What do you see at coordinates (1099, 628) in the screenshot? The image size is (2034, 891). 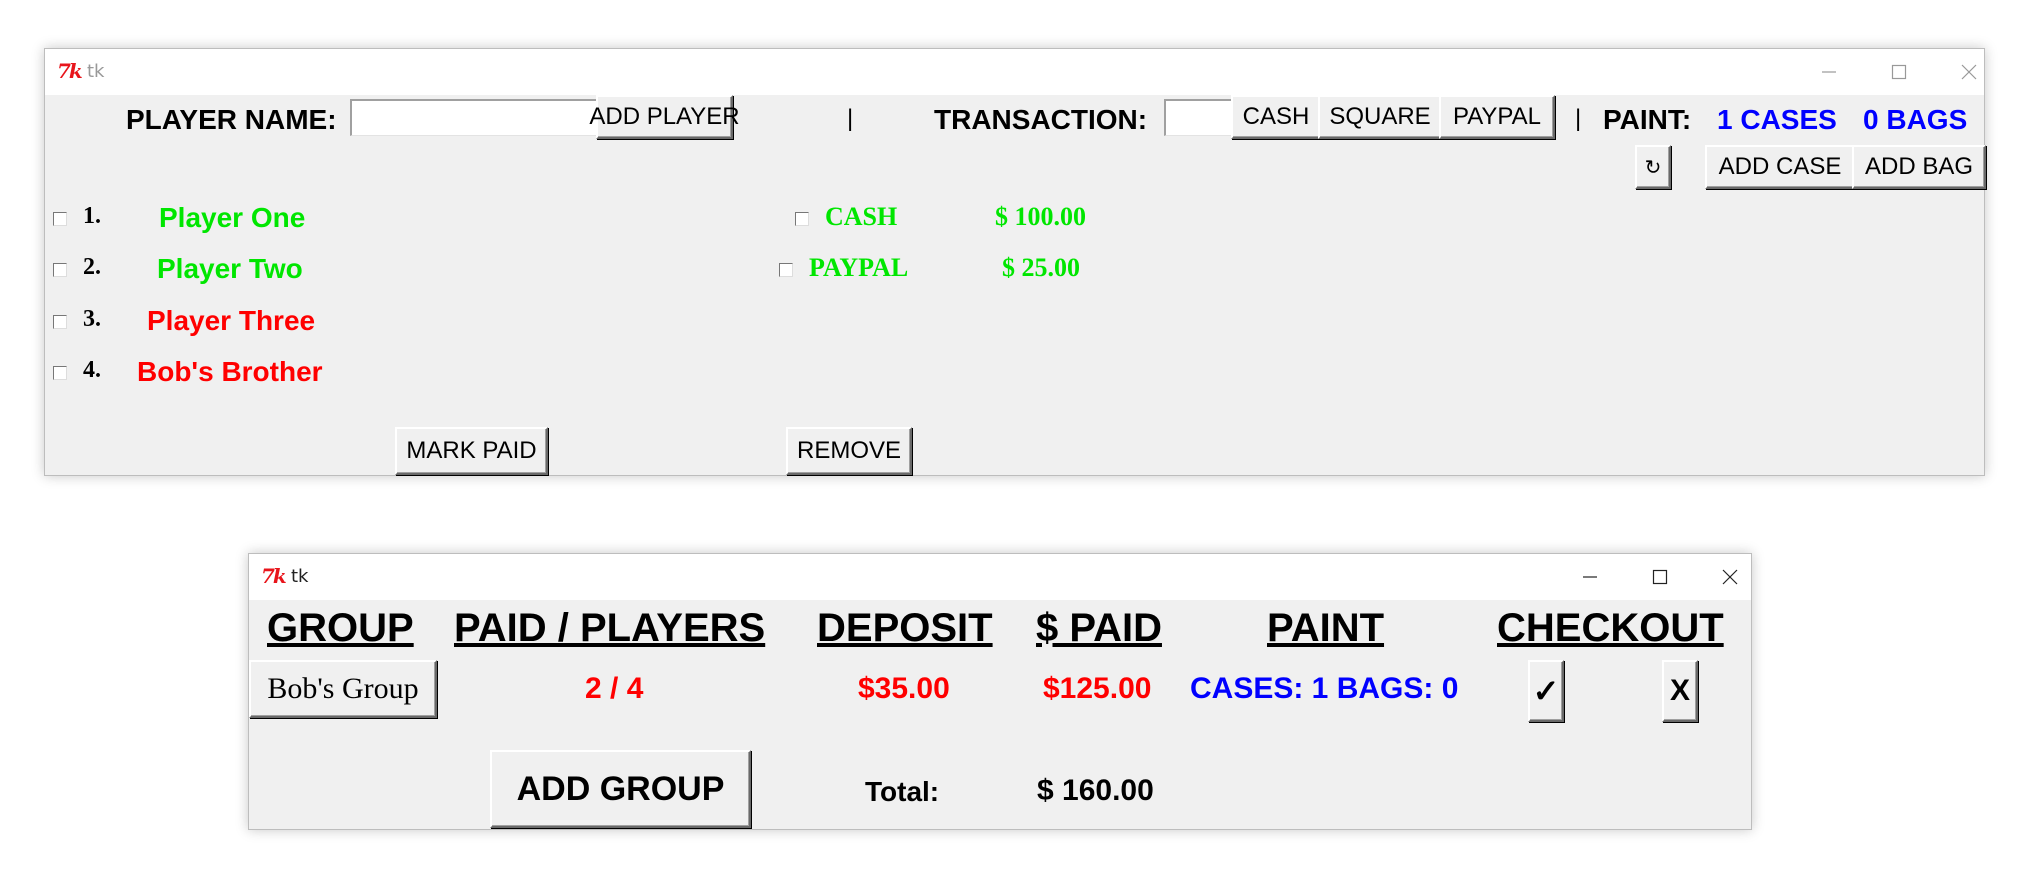 I see `header-paid: $ PAID` at bounding box center [1099, 628].